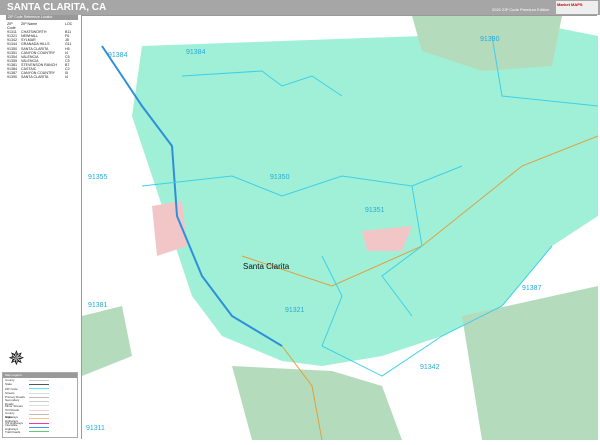  Describe the element at coordinates (490, 39) in the screenshot. I see `zip-code-label: 91390` at that location.